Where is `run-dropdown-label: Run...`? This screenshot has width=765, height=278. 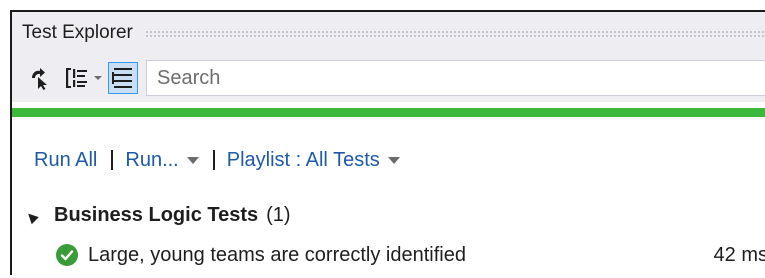 run-dropdown-label: Run... is located at coordinates (152, 159).